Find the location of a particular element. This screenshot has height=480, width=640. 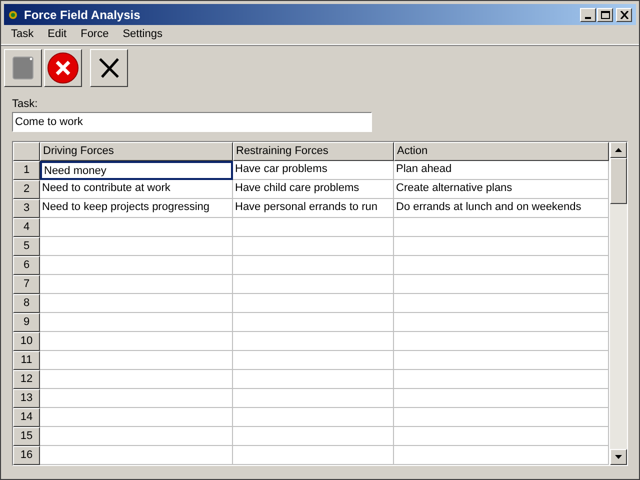

column-header: Driving Forces is located at coordinates (136, 151).